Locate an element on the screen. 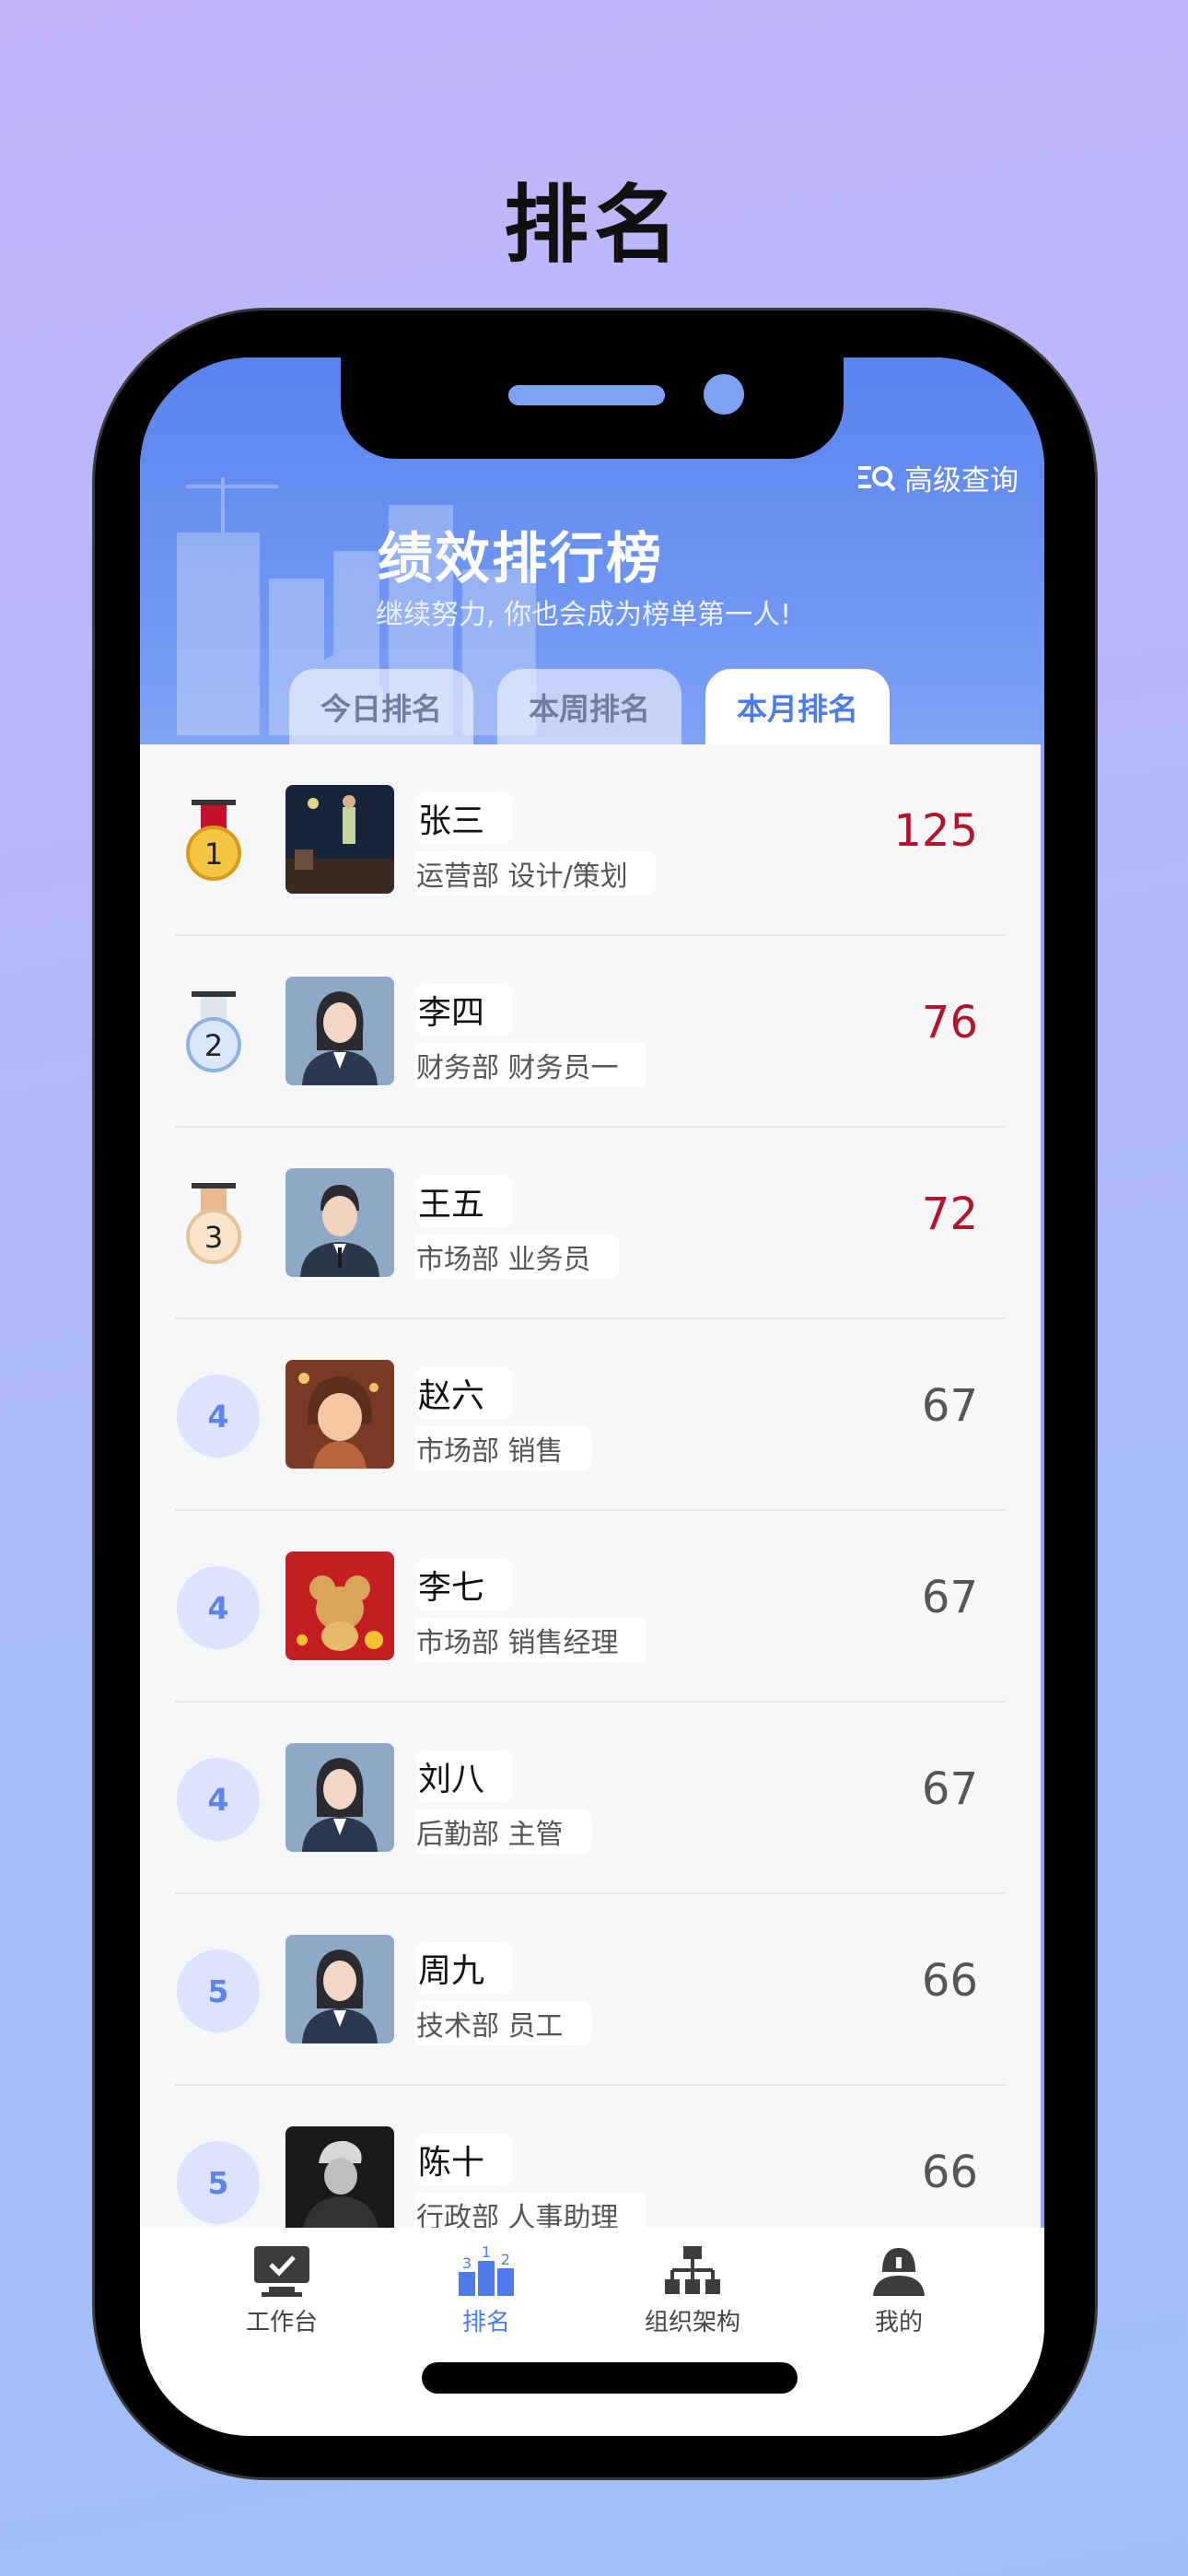 Image resolution: width=1188 pixels, height=2576 pixels. ranking-row: 4 李七 市场部 销售经理 67 is located at coordinates (592, 1607).